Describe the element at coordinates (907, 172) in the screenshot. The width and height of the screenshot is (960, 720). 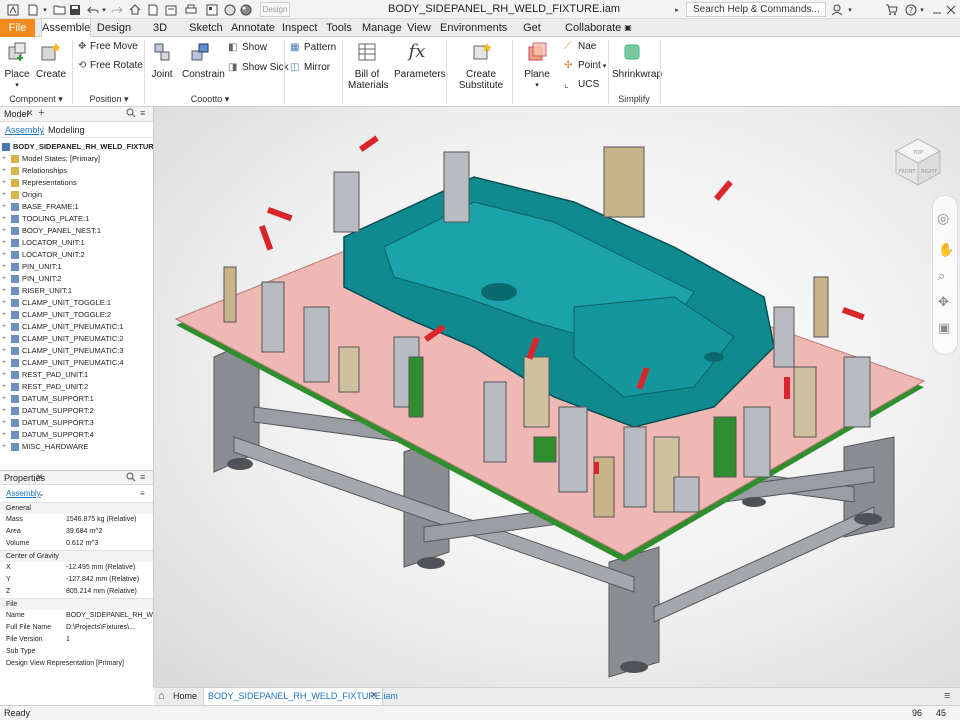
I see `view-cube-front: FRONT` at that location.